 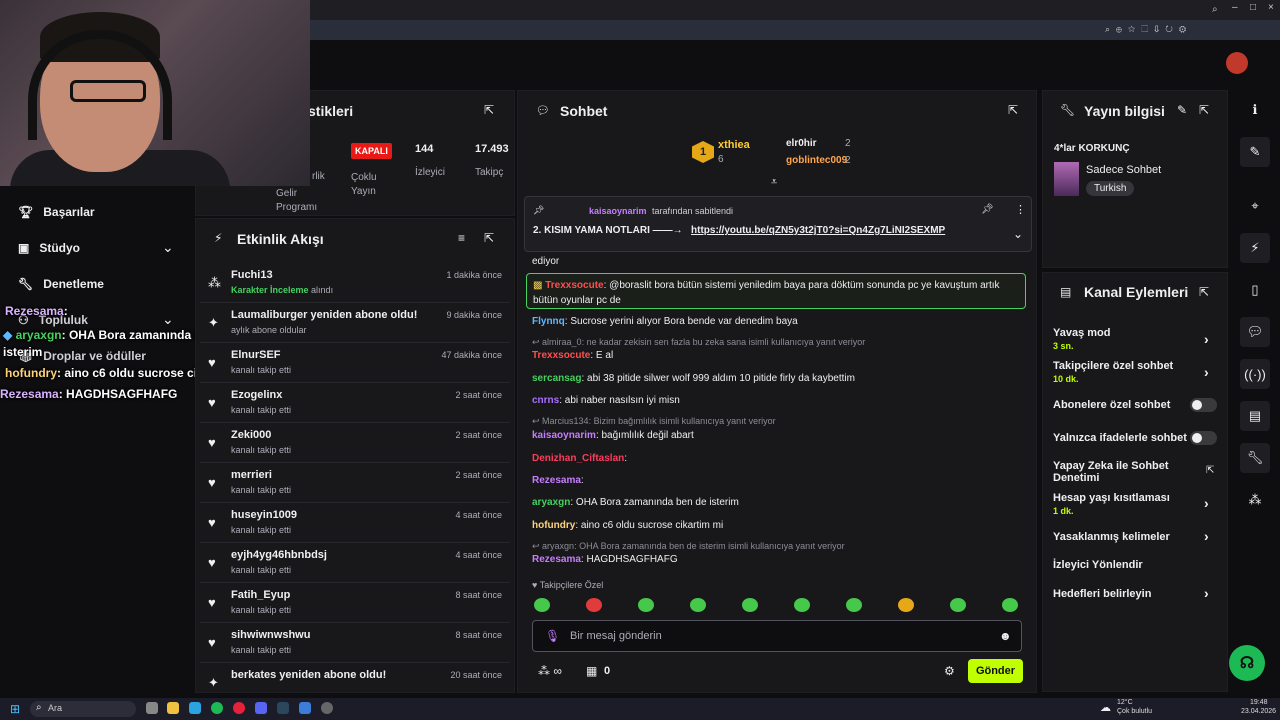 I want to click on chat-username: Rezesama, so click(x=556, y=480).